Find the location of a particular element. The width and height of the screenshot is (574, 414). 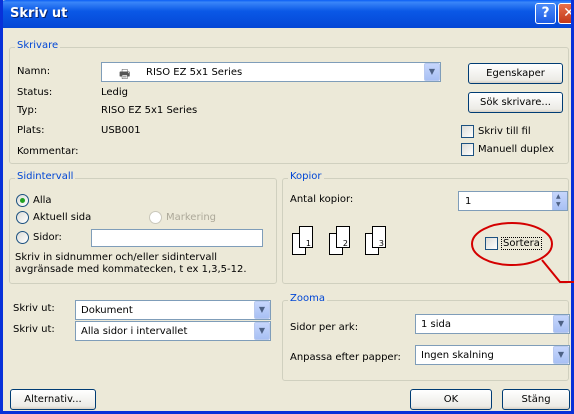

highlight-pointer-line is located at coordinates (557, 271).